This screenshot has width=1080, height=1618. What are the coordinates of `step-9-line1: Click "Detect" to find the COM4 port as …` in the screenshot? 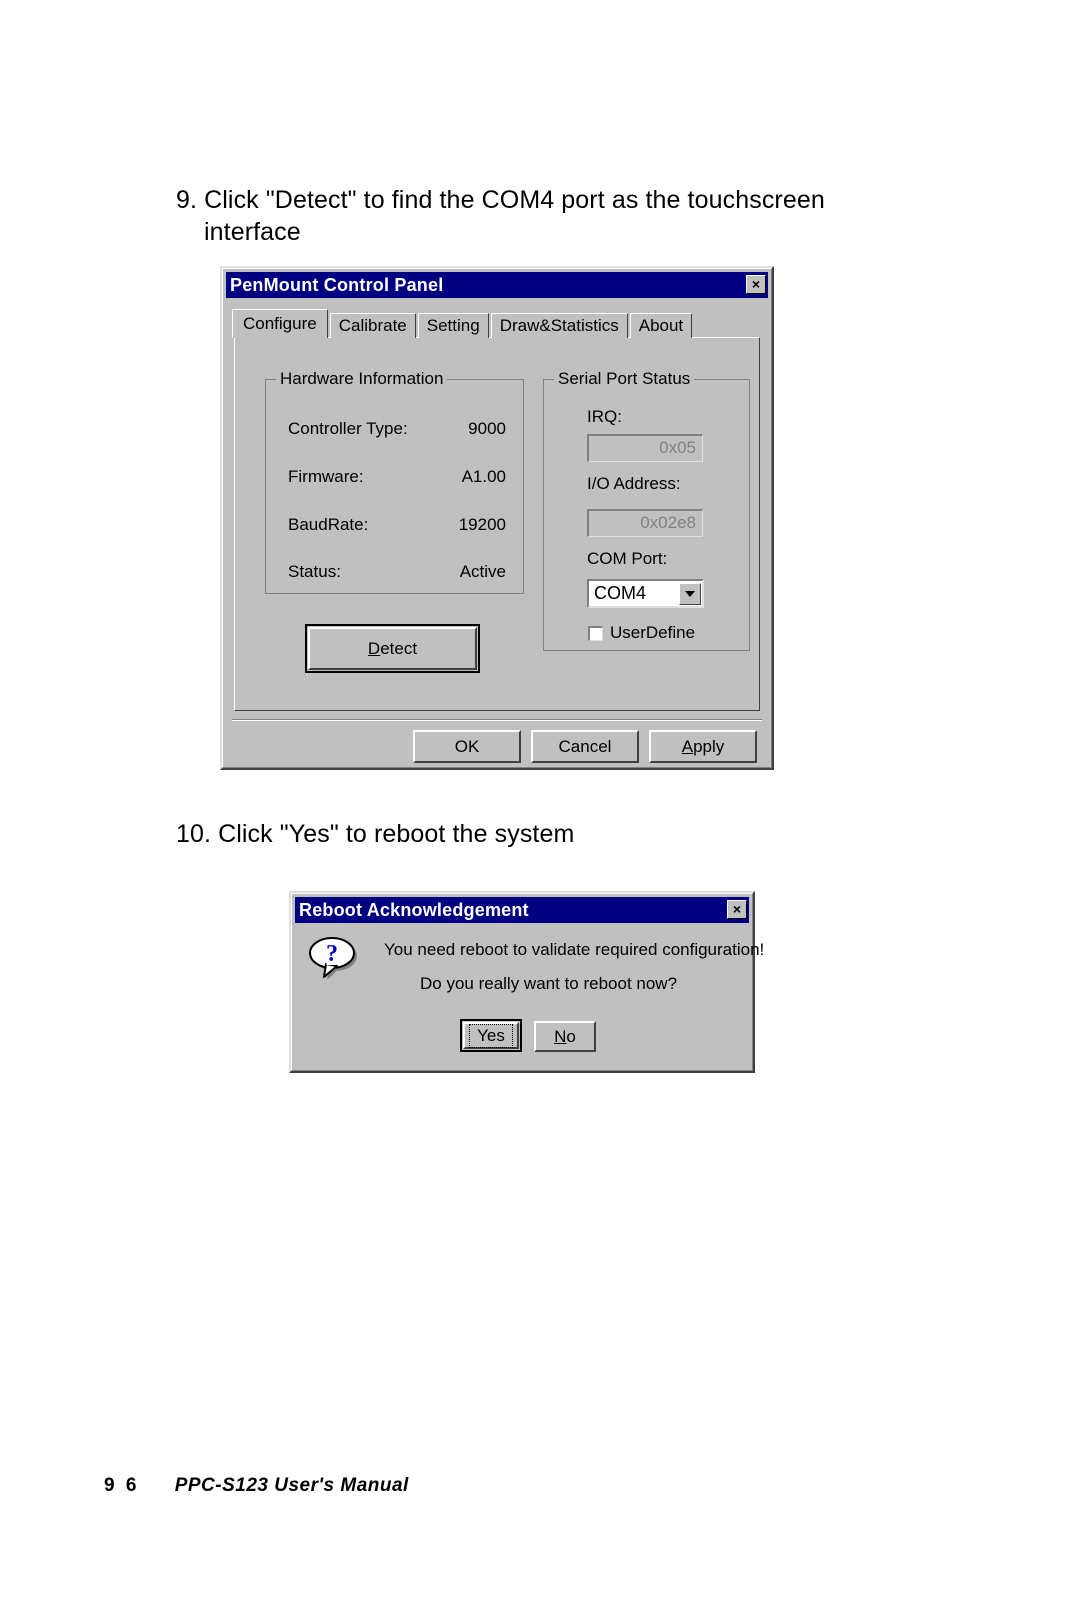 It's located at (514, 200).